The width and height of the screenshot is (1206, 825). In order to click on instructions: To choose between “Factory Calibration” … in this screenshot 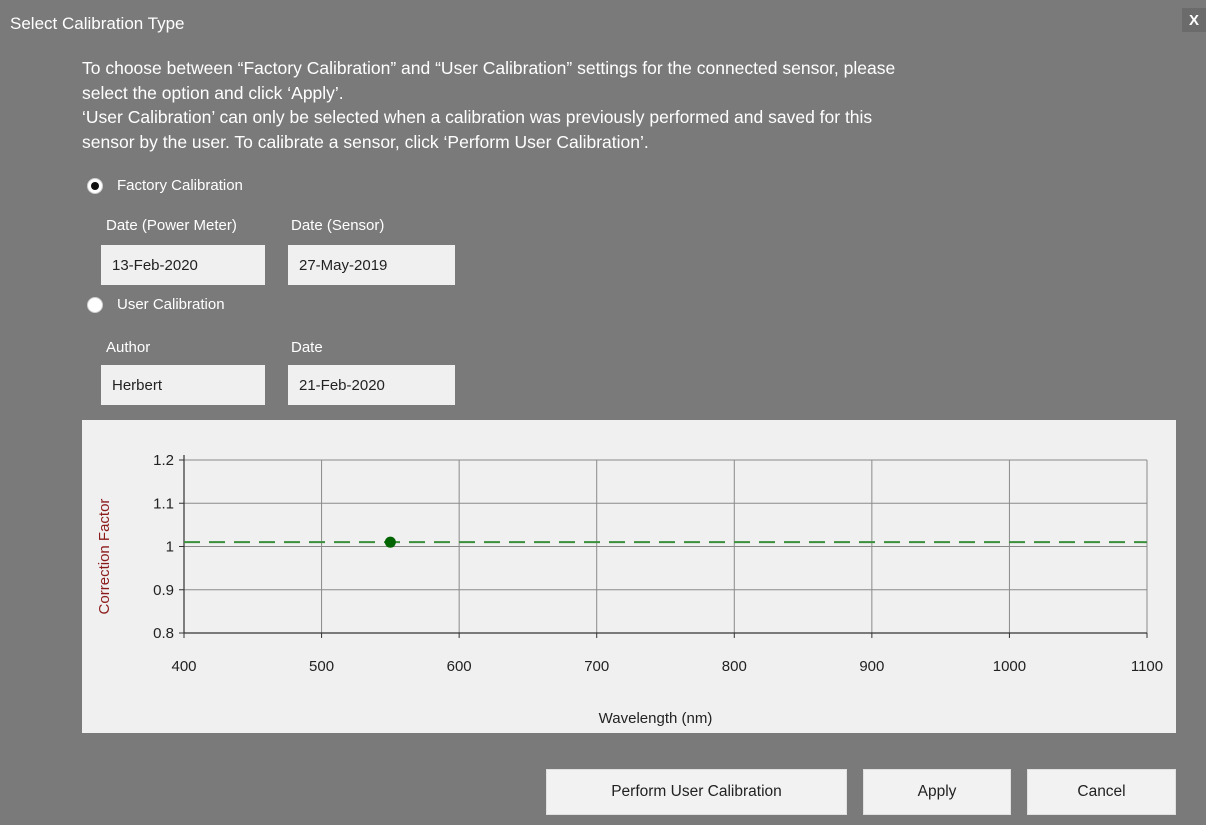, I will do `click(592, 105)`.